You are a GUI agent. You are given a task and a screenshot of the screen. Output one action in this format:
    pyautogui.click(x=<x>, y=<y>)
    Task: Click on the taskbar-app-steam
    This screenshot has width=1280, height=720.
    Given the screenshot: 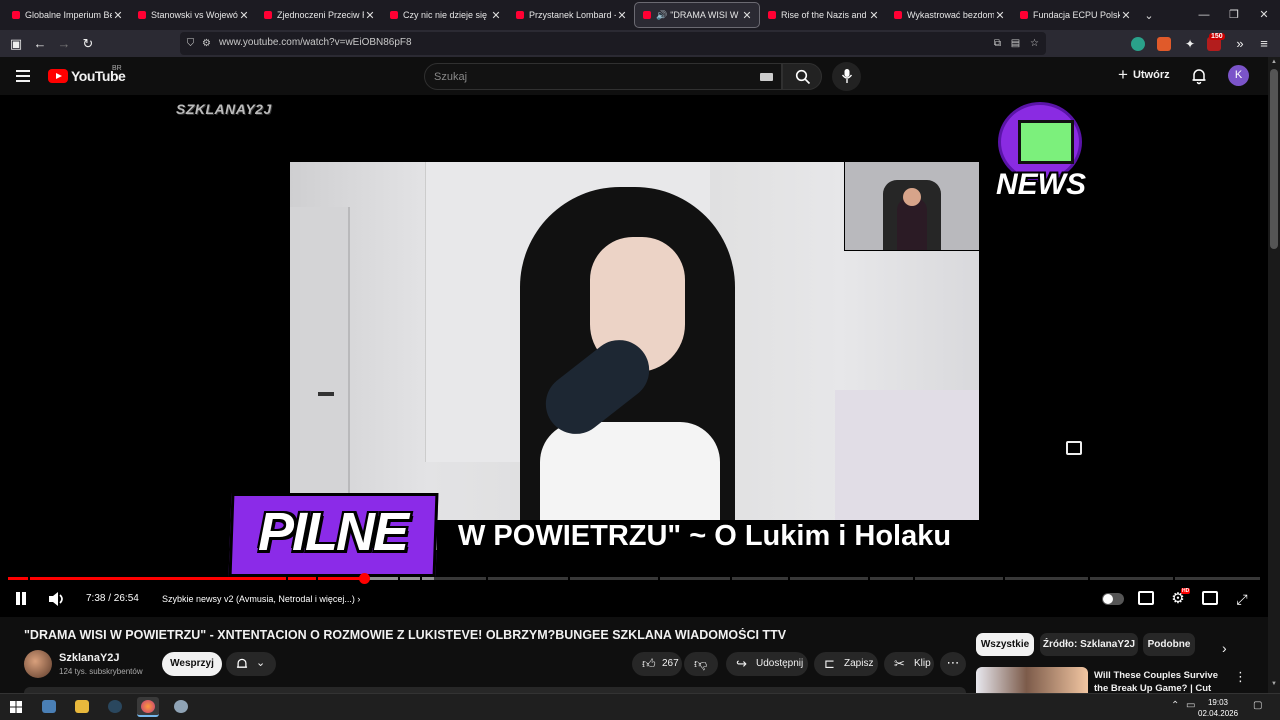 What is the action you would take?
    pyautogui.click(x=115, y=707)
    